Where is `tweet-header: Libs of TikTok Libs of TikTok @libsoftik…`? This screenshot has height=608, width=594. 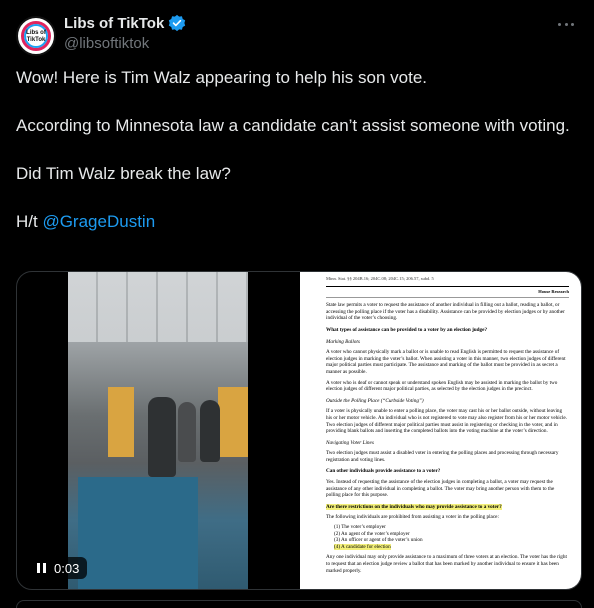
tweet-header: Libs of TikTok Libs of TikTok @libsoftik… is located at coordinates (299, 36).